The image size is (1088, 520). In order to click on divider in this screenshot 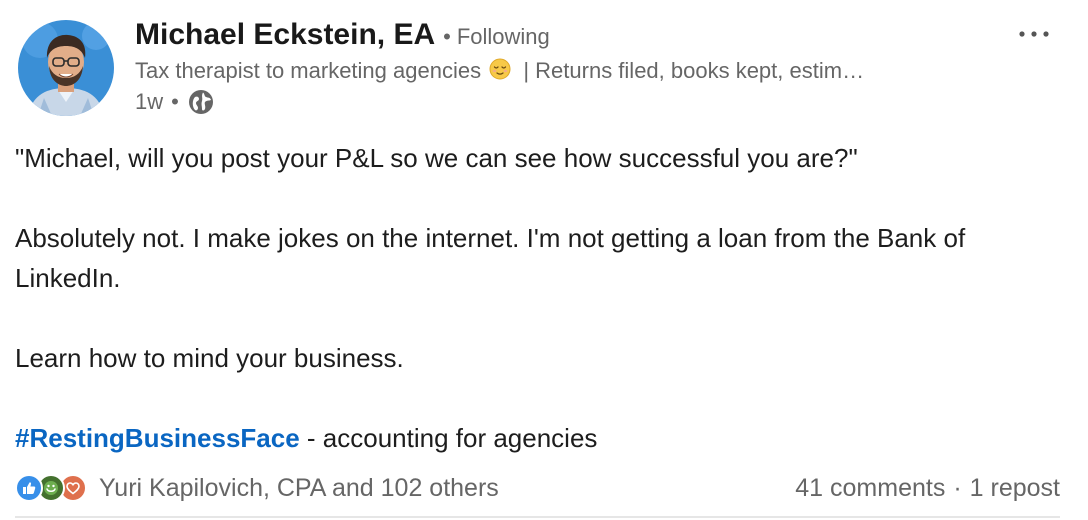, I will do `click(537, 517)`.